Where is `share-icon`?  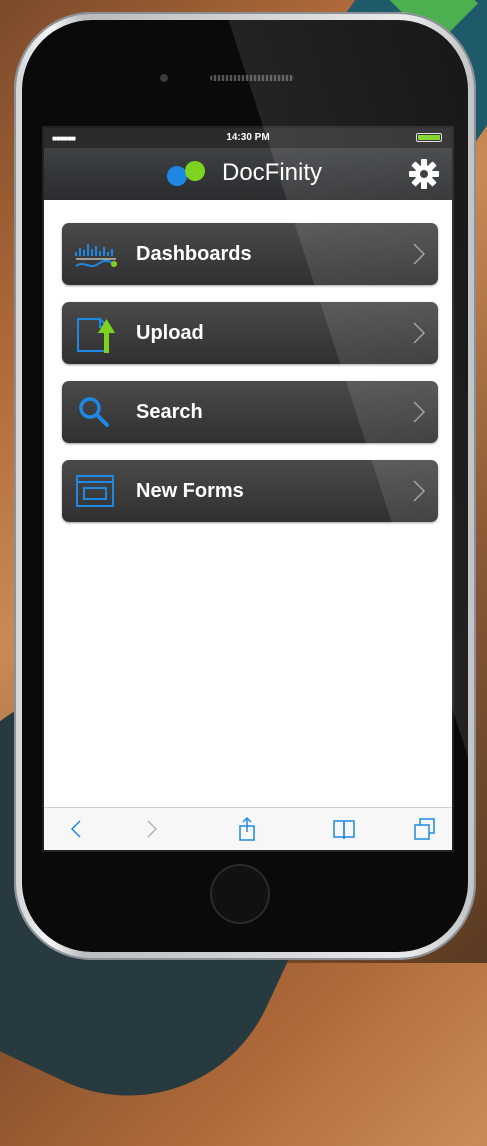 share-icon is located at coordinates (247, 829).